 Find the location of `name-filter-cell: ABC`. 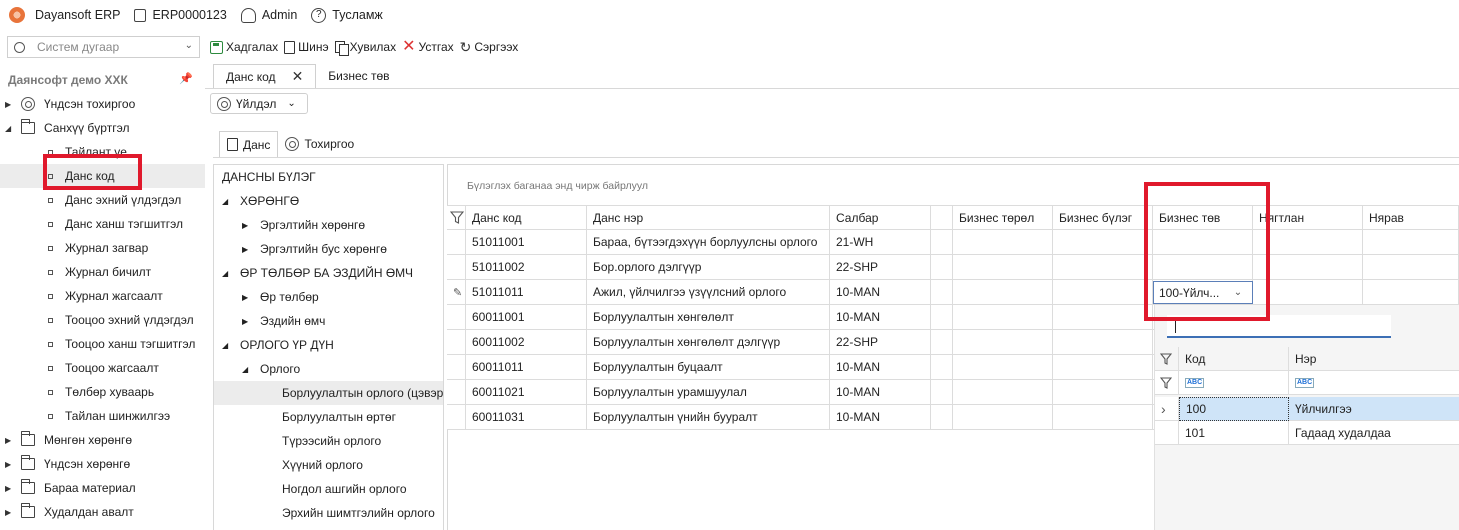

name-filter-cell: ABC is located at coordinates (1374, 383).